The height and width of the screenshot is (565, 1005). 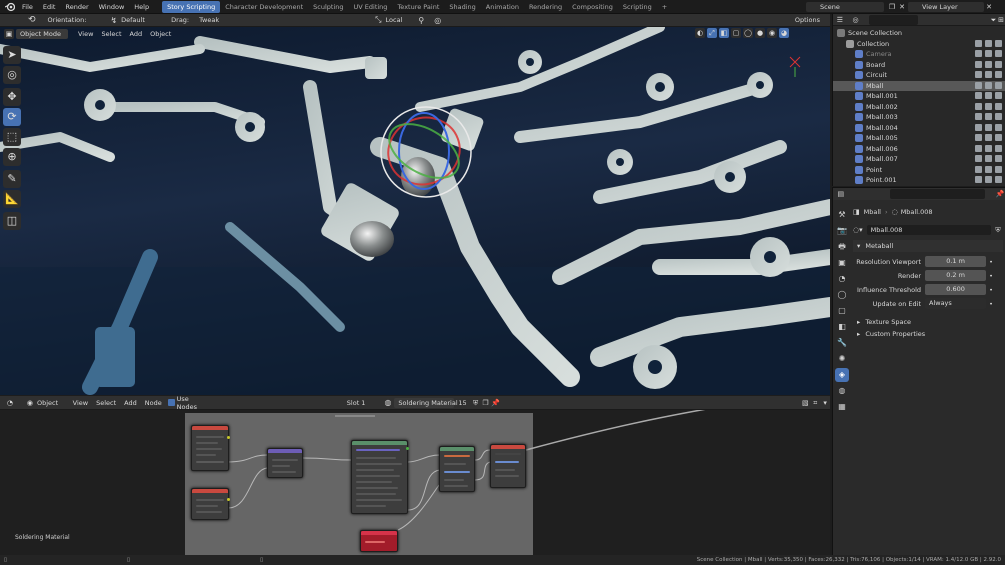 I want to click on properties-pin-icon: 📌, so click(x=1000, y=194).